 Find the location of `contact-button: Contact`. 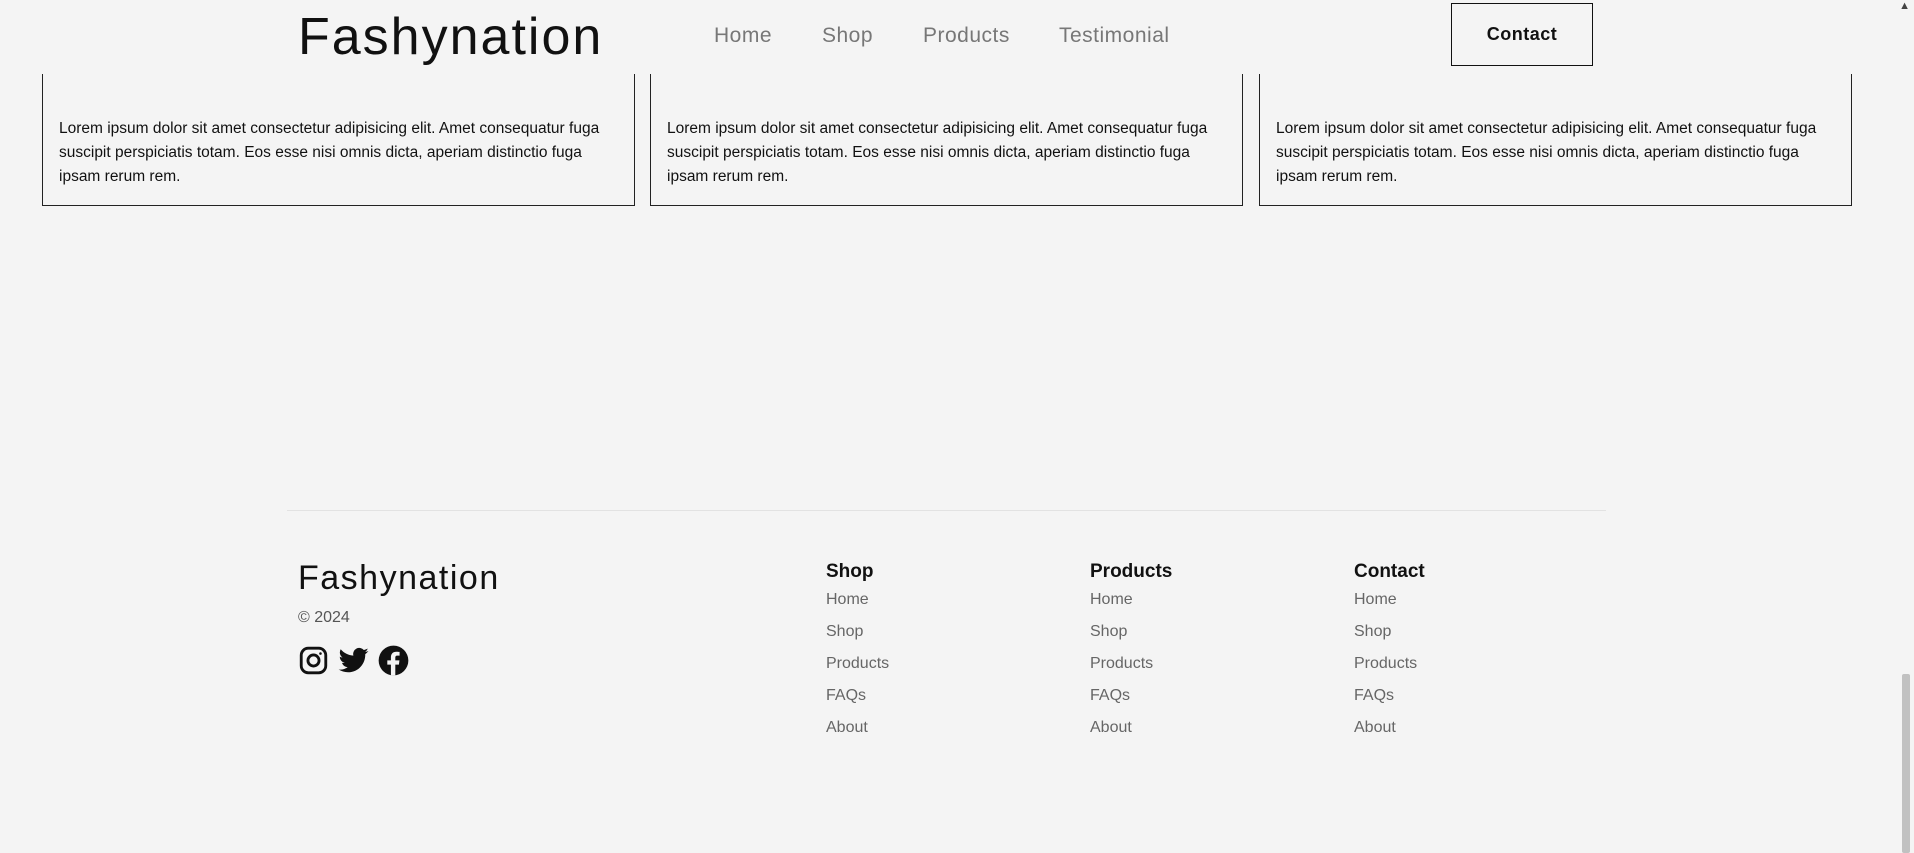

contact-button: Contact is located at coordinates (1522, 34).